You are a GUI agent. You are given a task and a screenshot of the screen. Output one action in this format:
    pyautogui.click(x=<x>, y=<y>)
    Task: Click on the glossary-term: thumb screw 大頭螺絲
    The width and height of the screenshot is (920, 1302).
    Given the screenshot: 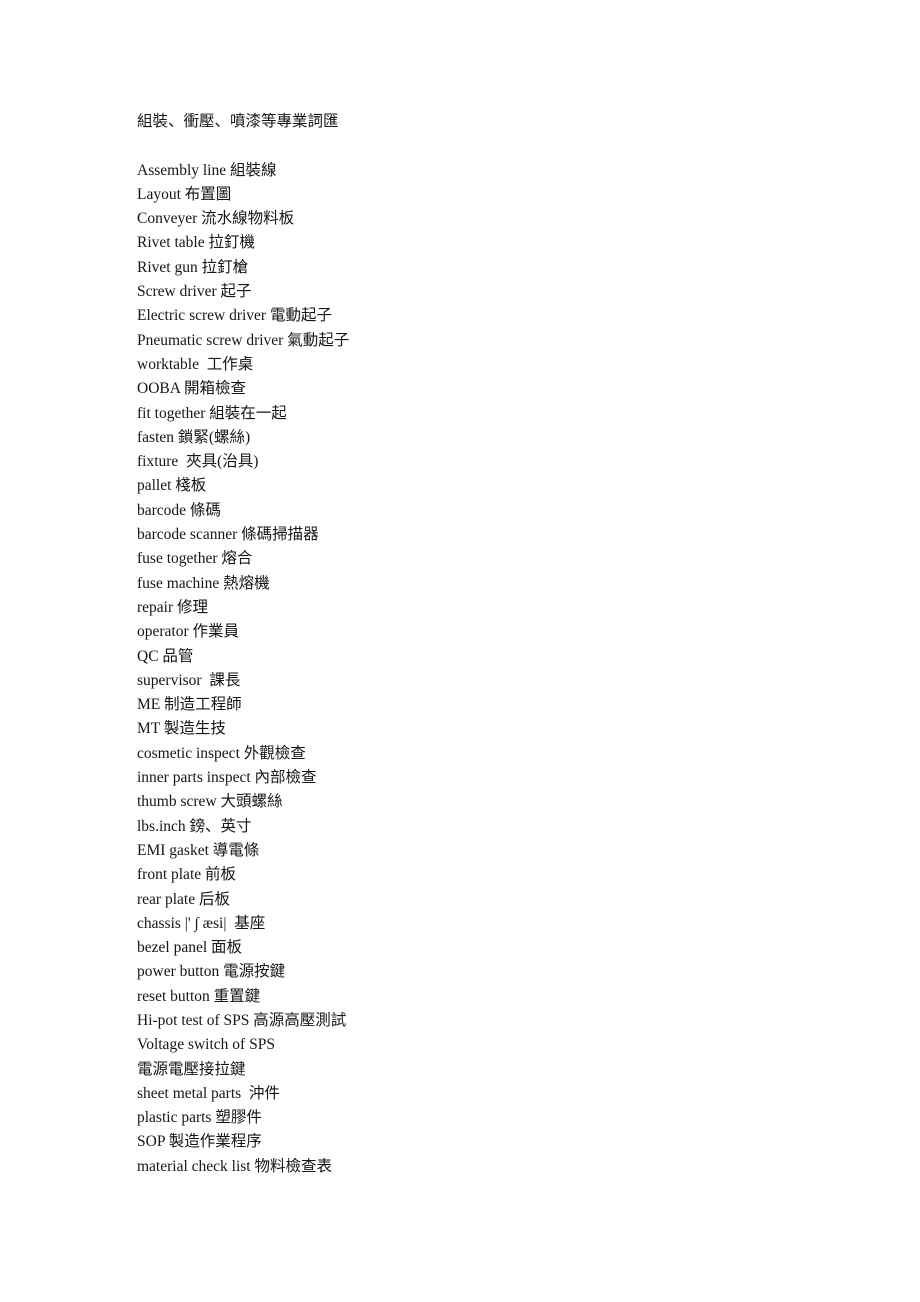 What is the action you would take?
    pyautogui.click(x=210, y=802)
    